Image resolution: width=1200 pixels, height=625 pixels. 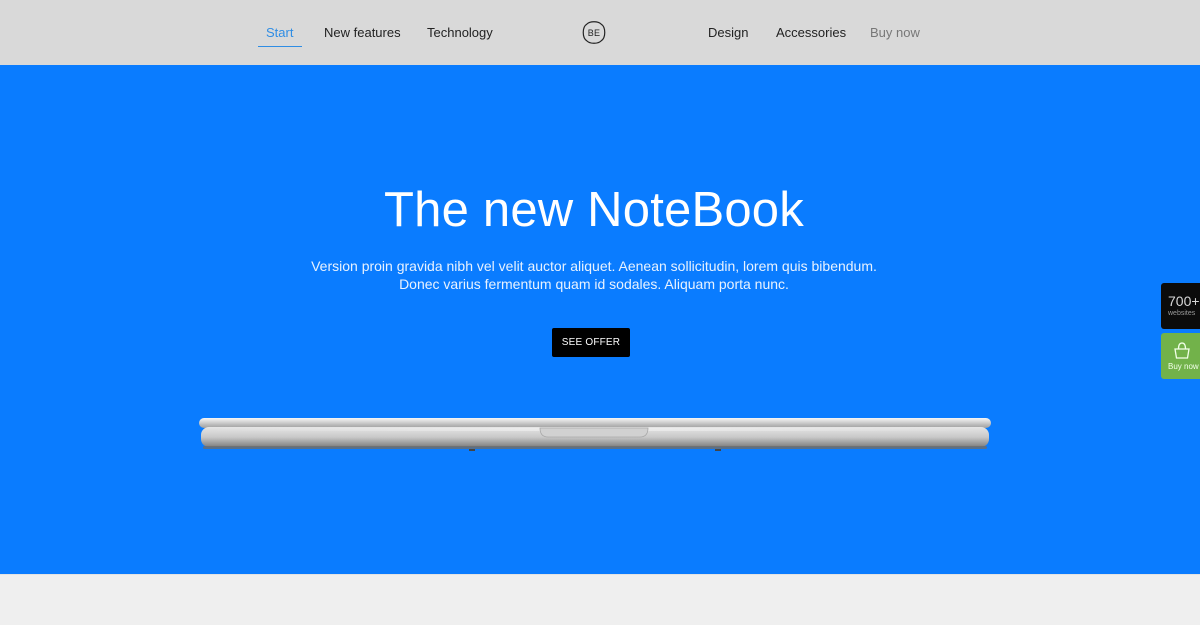 I want to click on brand-logo: BE, so click(x=594, y=32).